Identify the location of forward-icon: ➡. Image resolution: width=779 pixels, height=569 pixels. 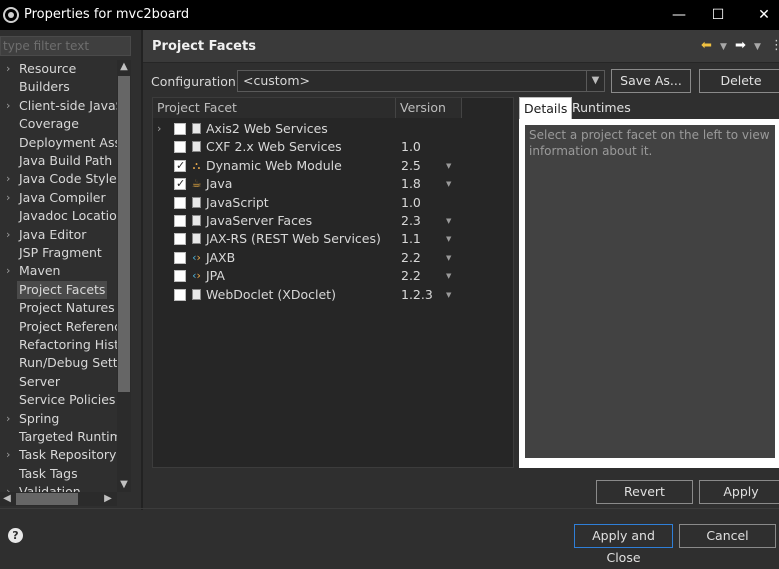
(740, 45).